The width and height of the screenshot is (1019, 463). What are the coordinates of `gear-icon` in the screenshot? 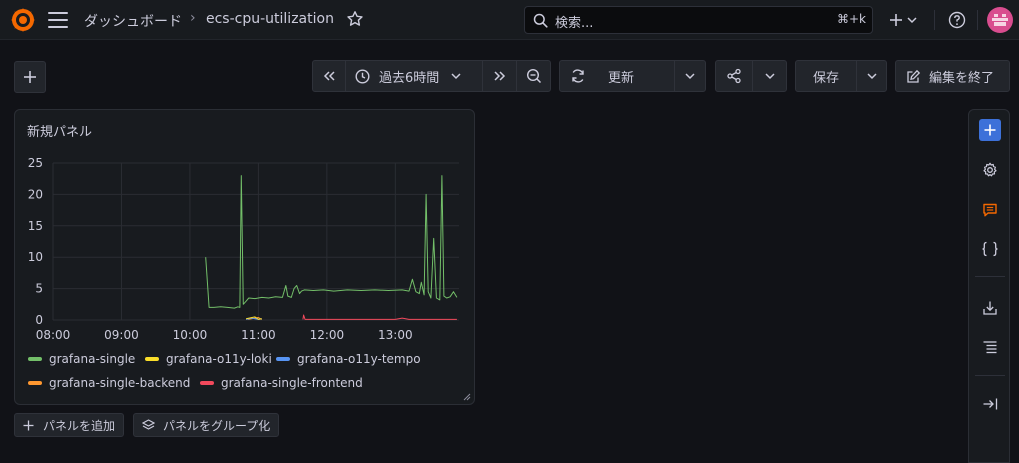 It's located at (990, 169).